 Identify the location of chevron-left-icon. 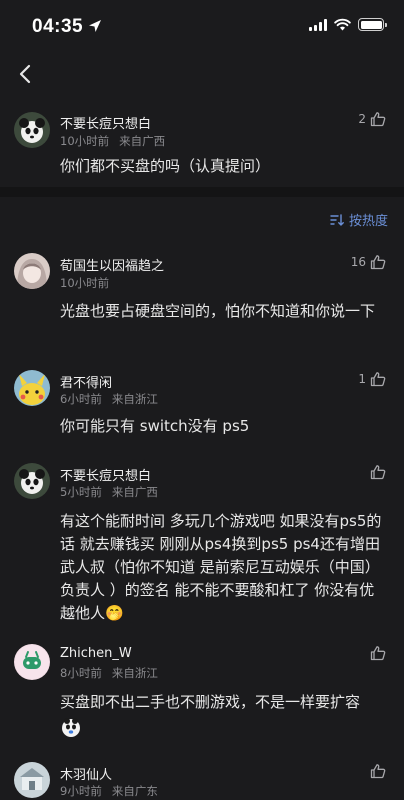
(25, 74).